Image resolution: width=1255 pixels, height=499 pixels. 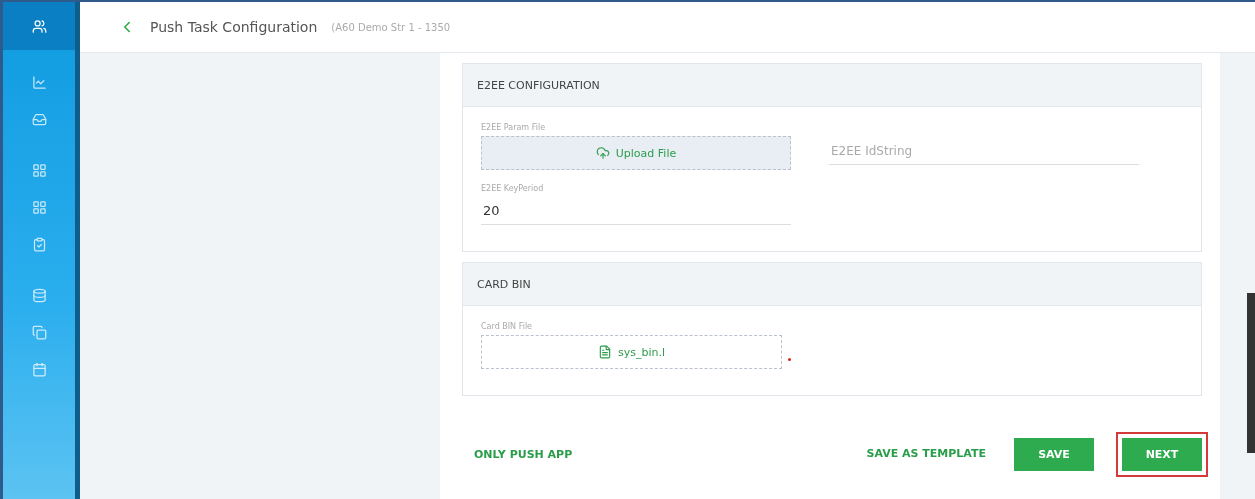 What do you see at coordinates (514, 127) in the screenshot?
I see `field-label: E2EE Param File` at bounding box center [514, 127].